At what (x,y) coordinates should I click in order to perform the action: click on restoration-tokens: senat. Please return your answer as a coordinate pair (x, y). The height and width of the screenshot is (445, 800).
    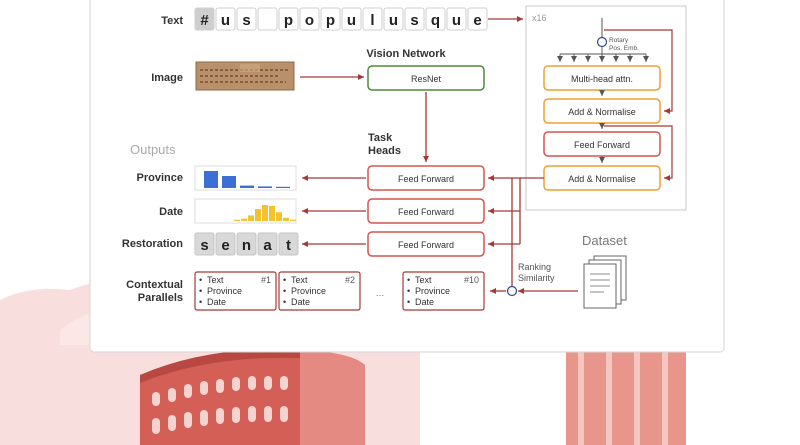
    Looking at the image, I should click on (246, 244).